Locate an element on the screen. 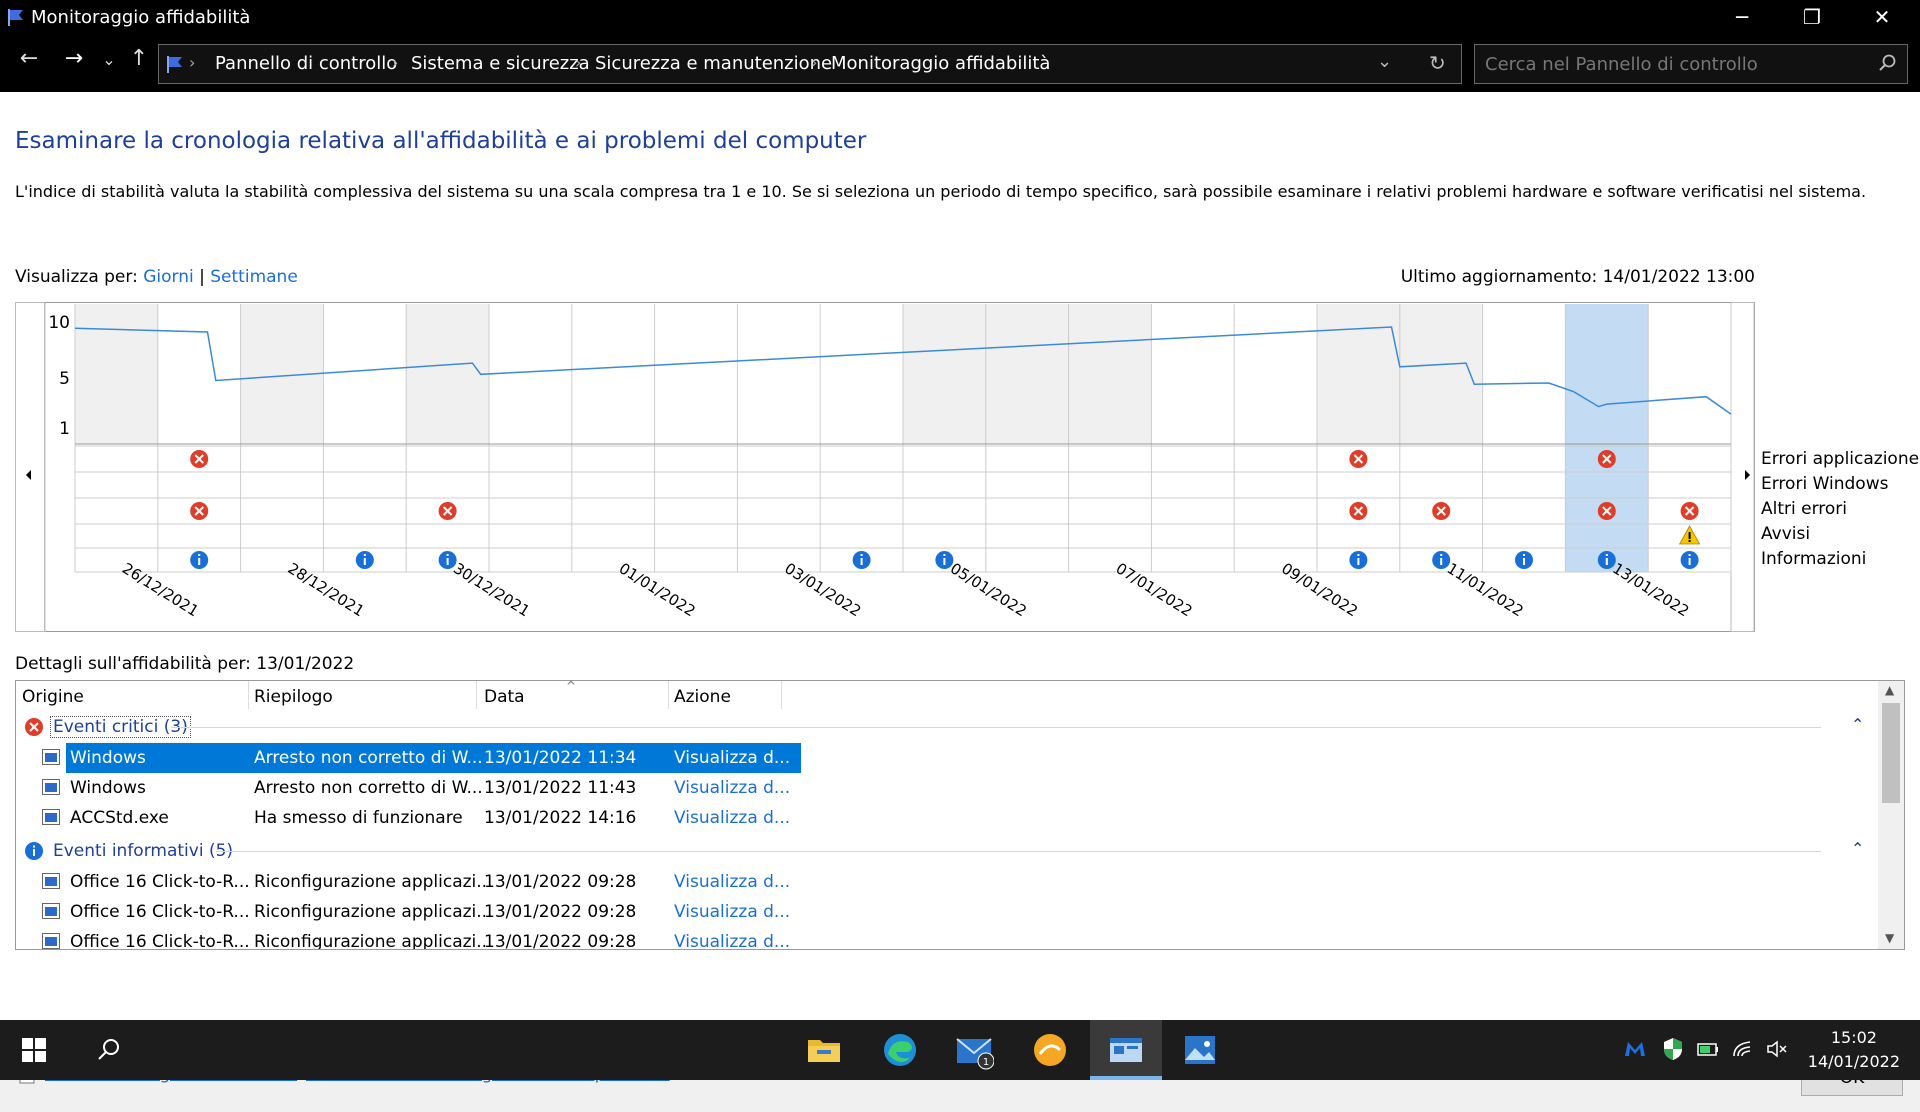 This screenshot has width=1920, height=1112. view-weeks-link: Settimane is located at coordinates (254, 277).